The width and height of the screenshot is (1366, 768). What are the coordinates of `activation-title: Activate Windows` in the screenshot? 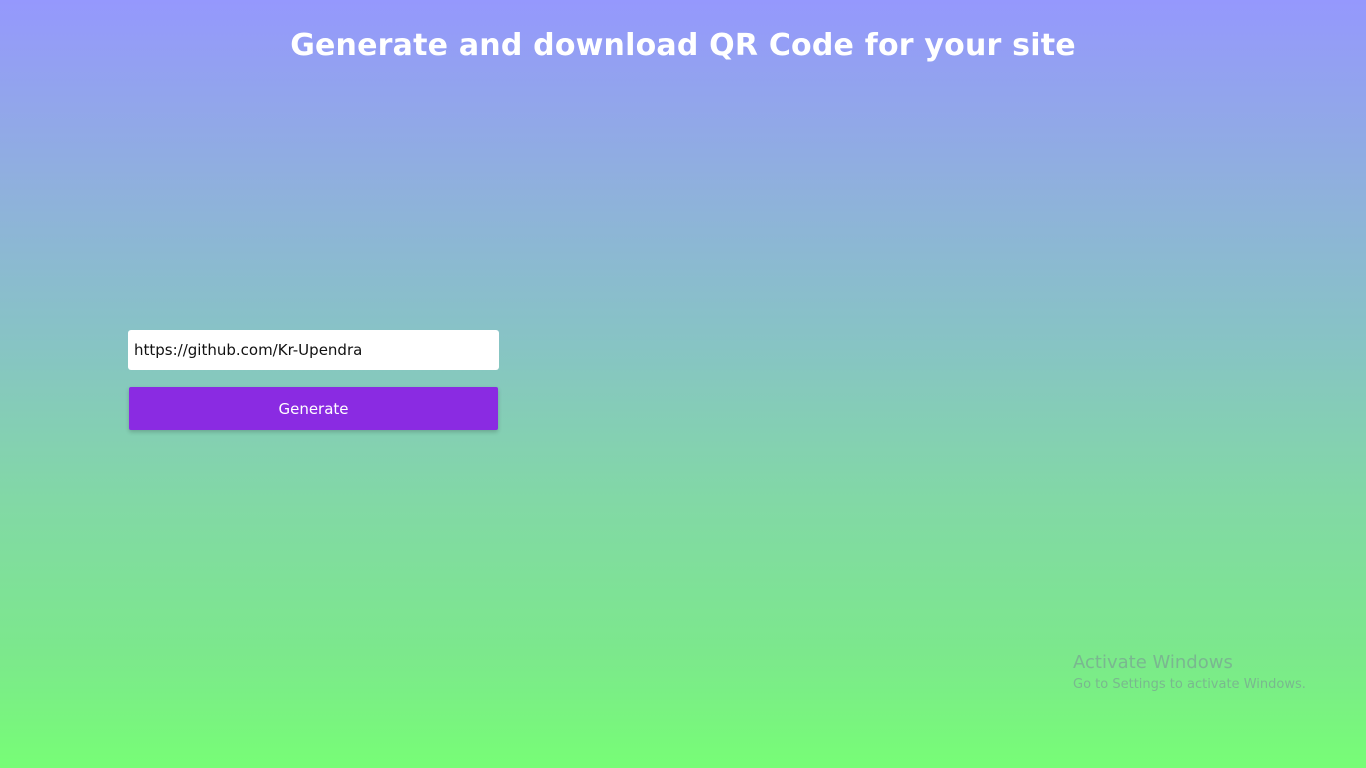 It's located at (1153, 662).